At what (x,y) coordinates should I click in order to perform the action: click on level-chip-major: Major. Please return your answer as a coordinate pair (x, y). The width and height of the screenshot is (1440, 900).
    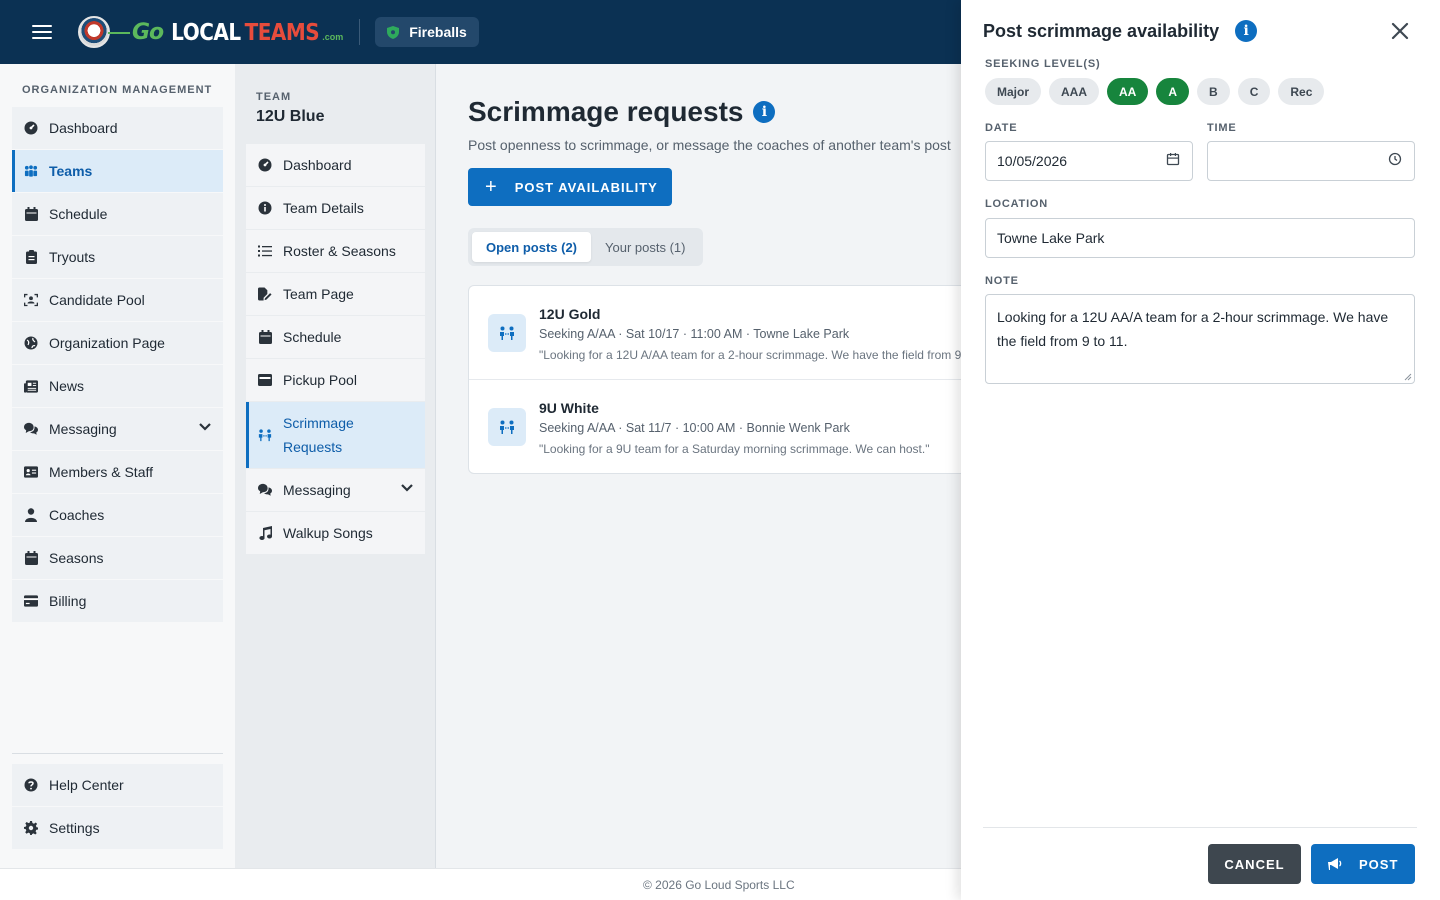
    Looking at the image, I should click on (1013, 91).